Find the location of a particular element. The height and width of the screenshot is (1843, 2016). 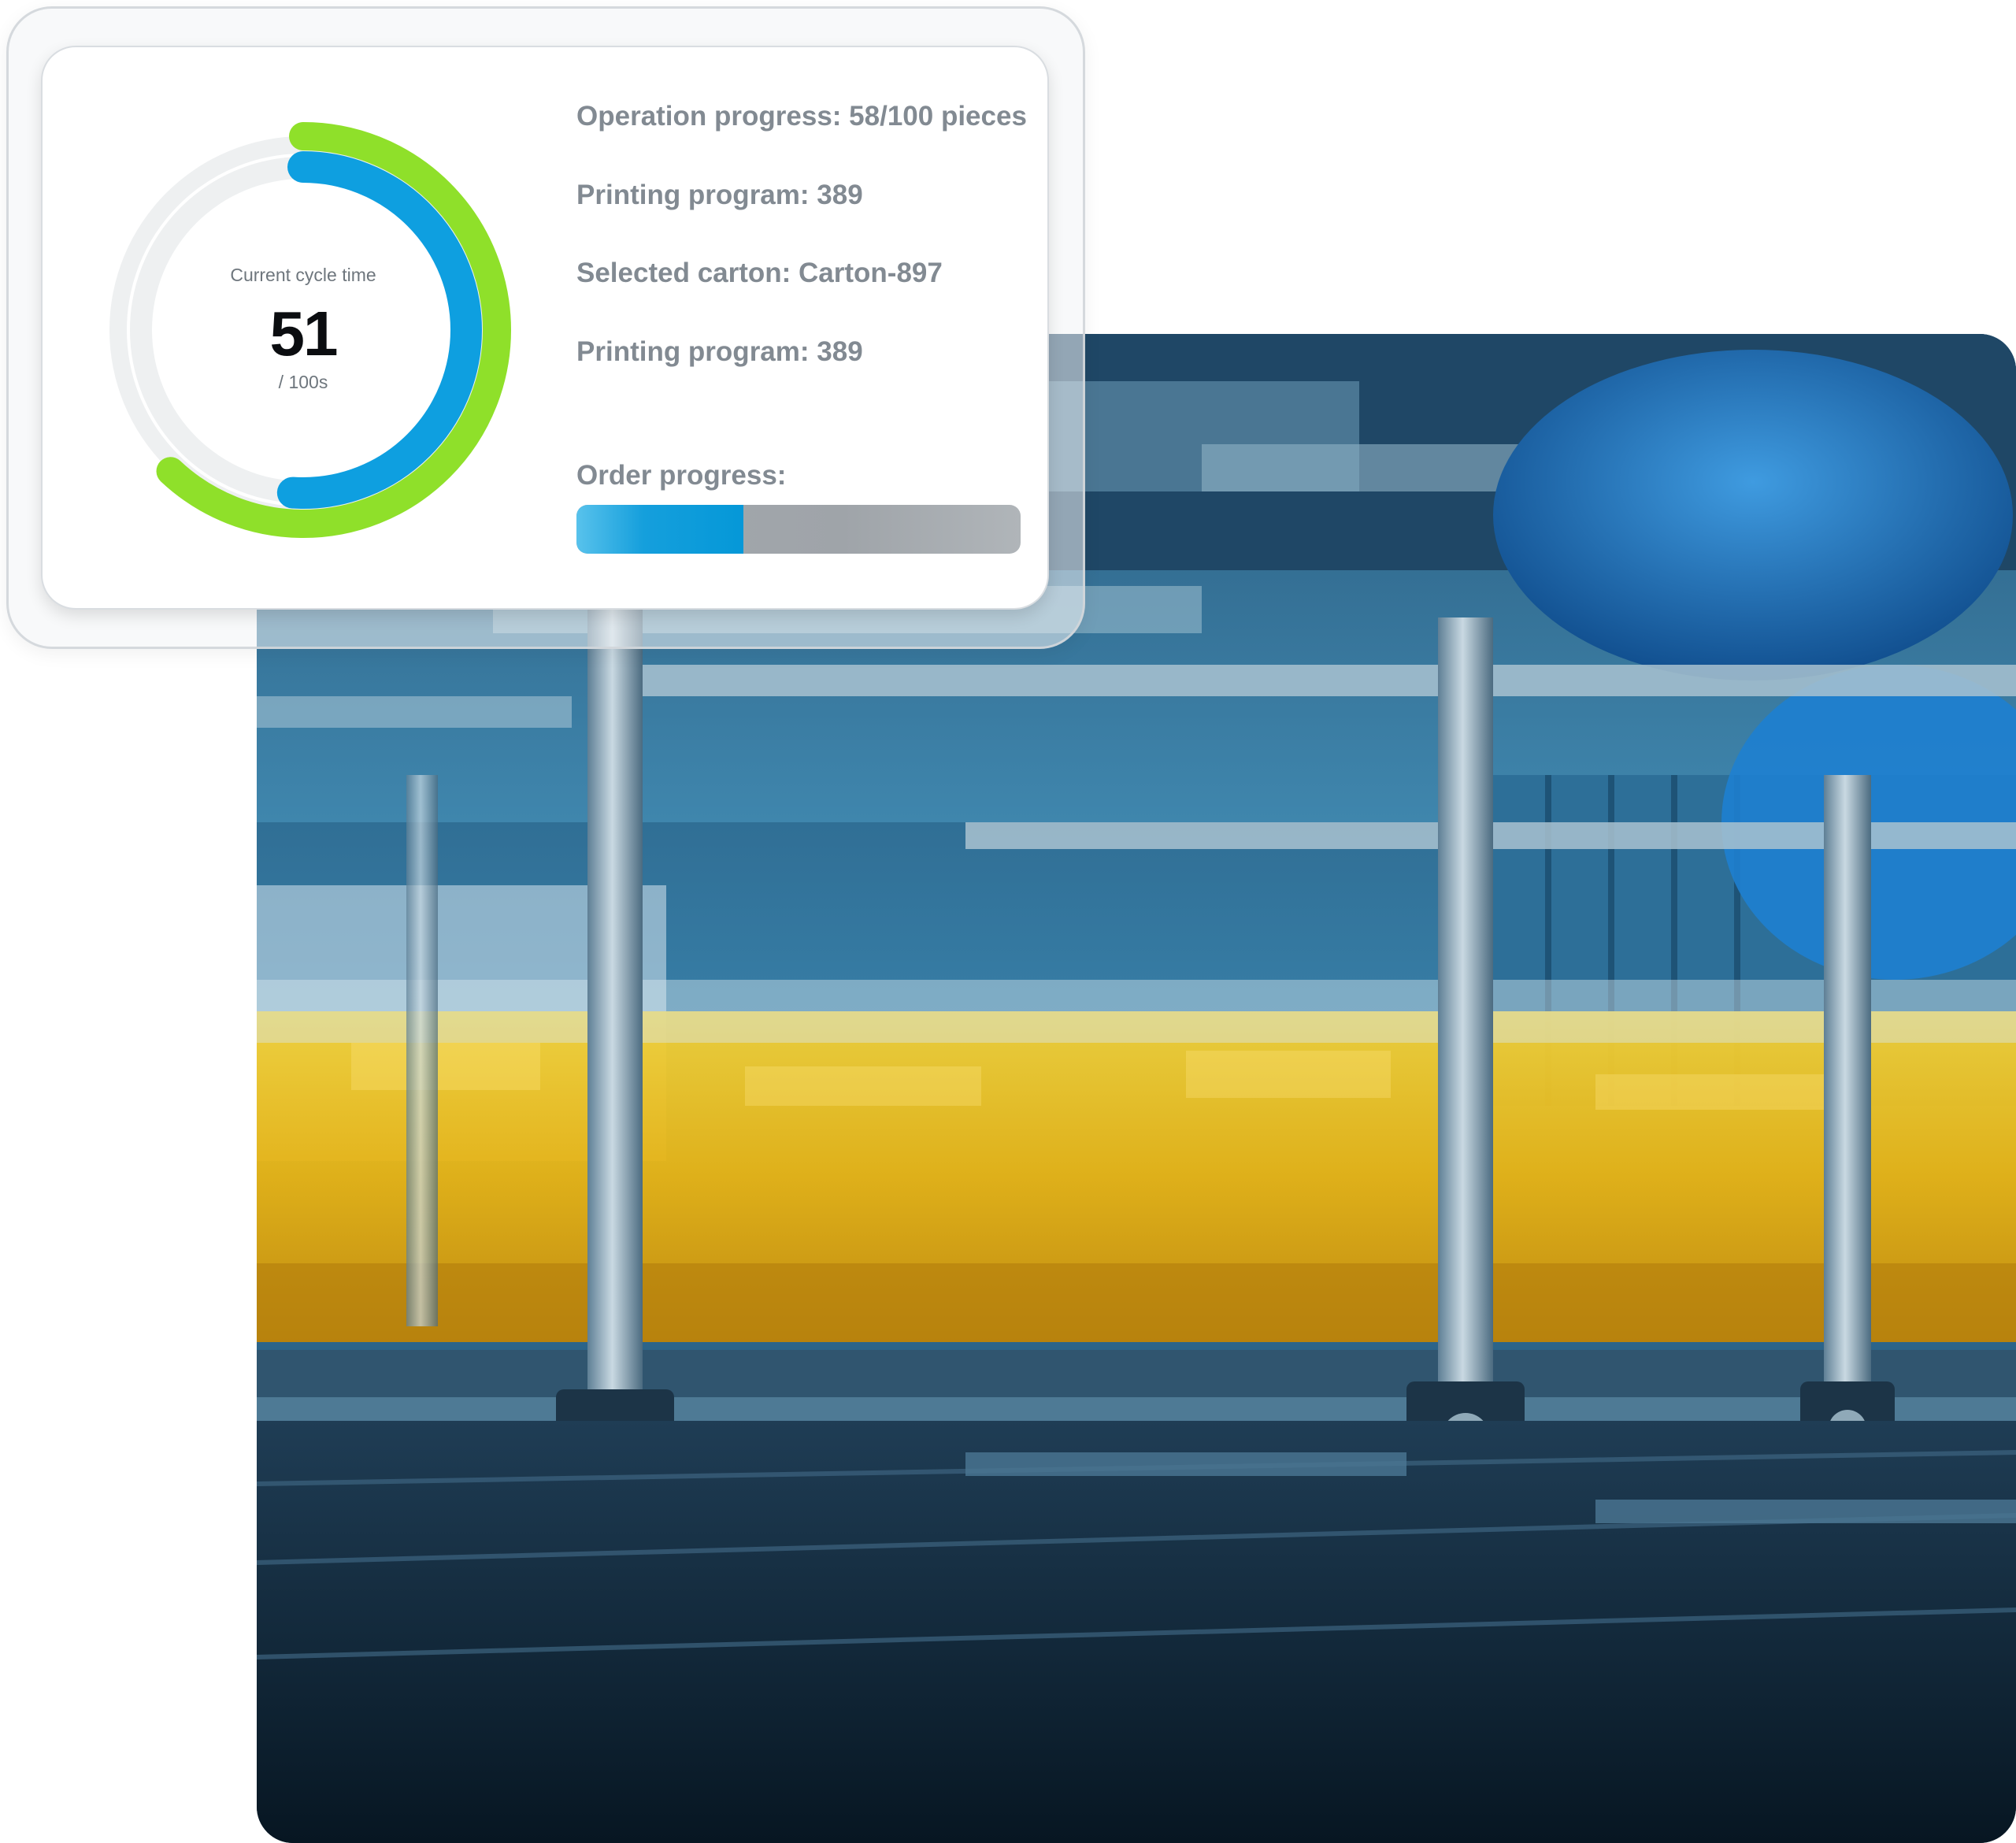

selected-carton-text: Selected carton: Carton-897 is located at coordinates (759, 273).